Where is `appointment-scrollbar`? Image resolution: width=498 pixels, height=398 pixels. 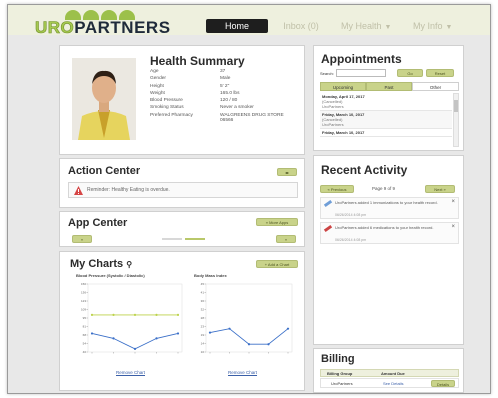 appointment-scrollbar is located at coordinates (456, 120).